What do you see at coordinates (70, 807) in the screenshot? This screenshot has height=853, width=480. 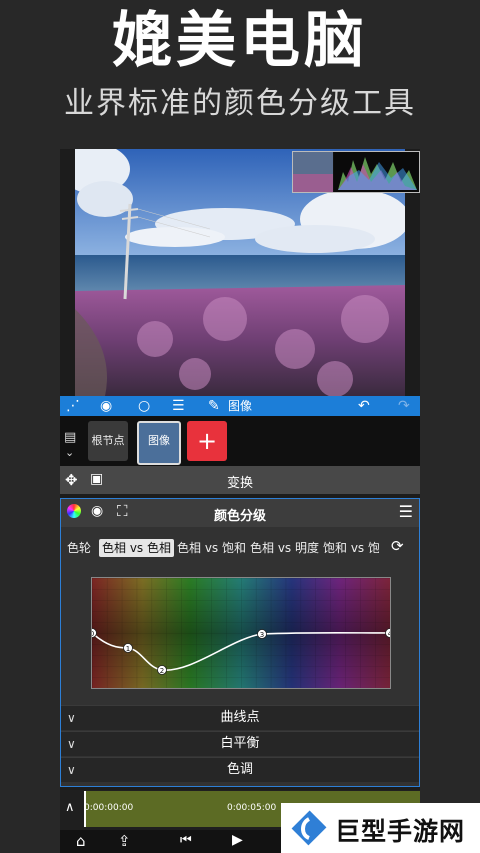 I see `chevron-up-icon: ∧` at bounding box center [70, 807].